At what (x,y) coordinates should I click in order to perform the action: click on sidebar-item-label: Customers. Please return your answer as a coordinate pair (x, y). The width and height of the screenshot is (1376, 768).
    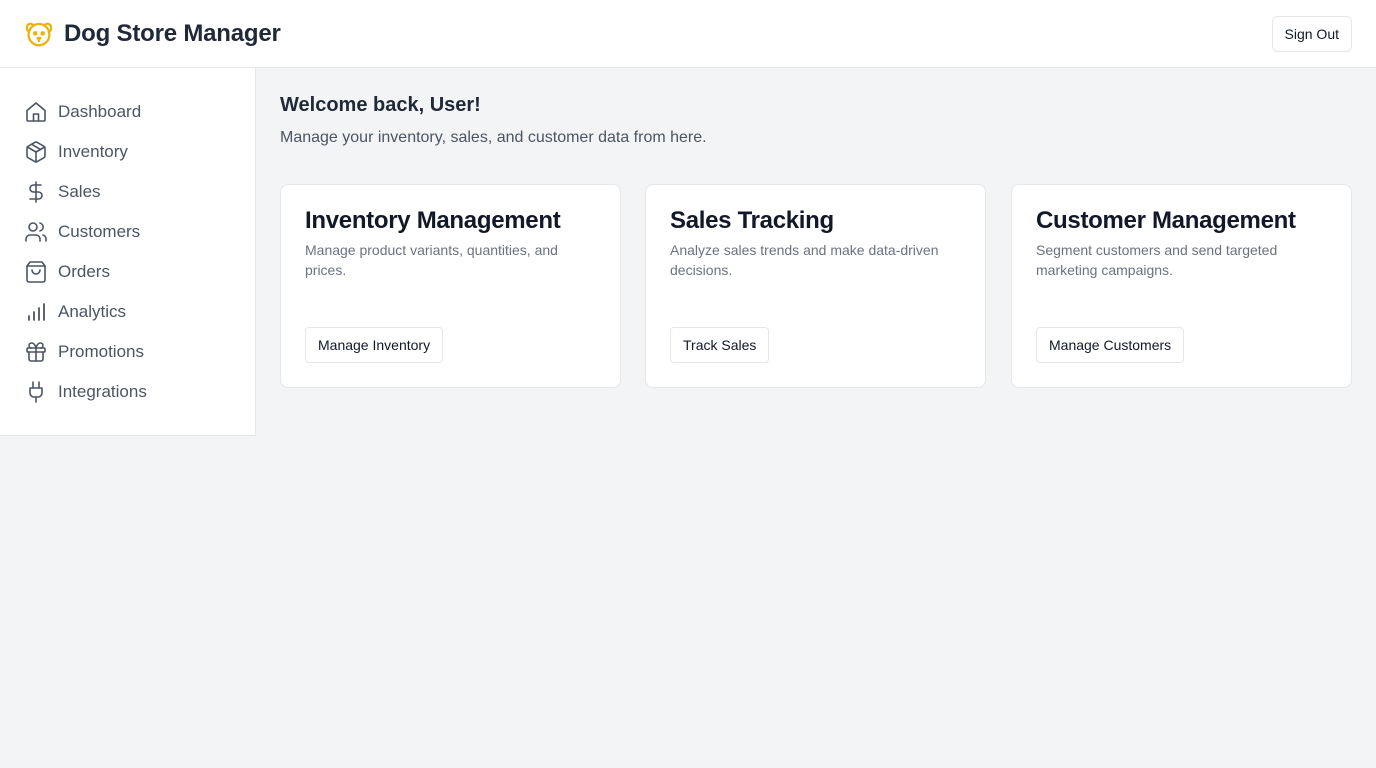
    Looking at the image, I should click on (99, 231).